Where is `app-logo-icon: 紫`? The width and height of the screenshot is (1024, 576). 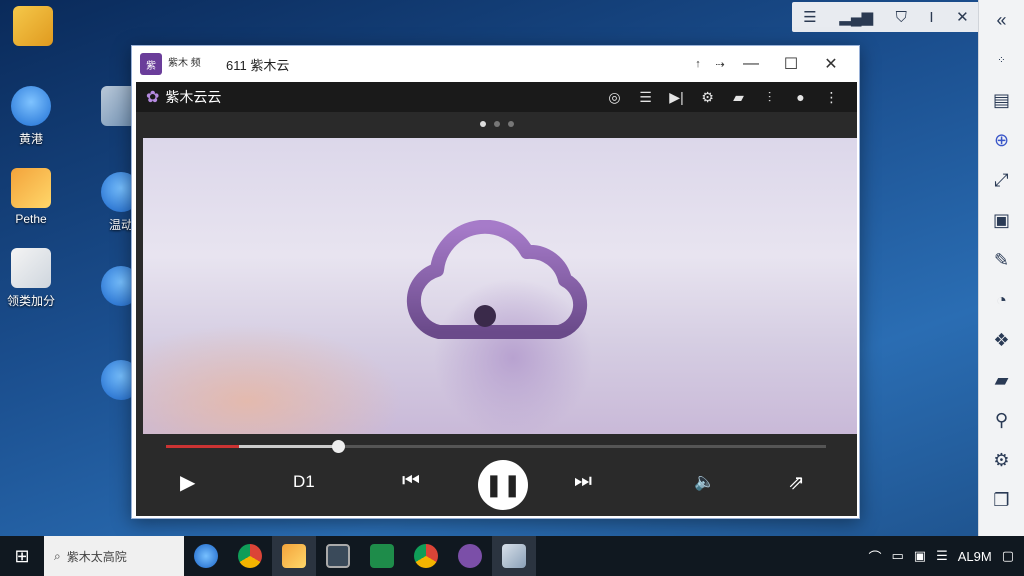
app-logo-icon: 紫 is located at coordinates (151, 64).